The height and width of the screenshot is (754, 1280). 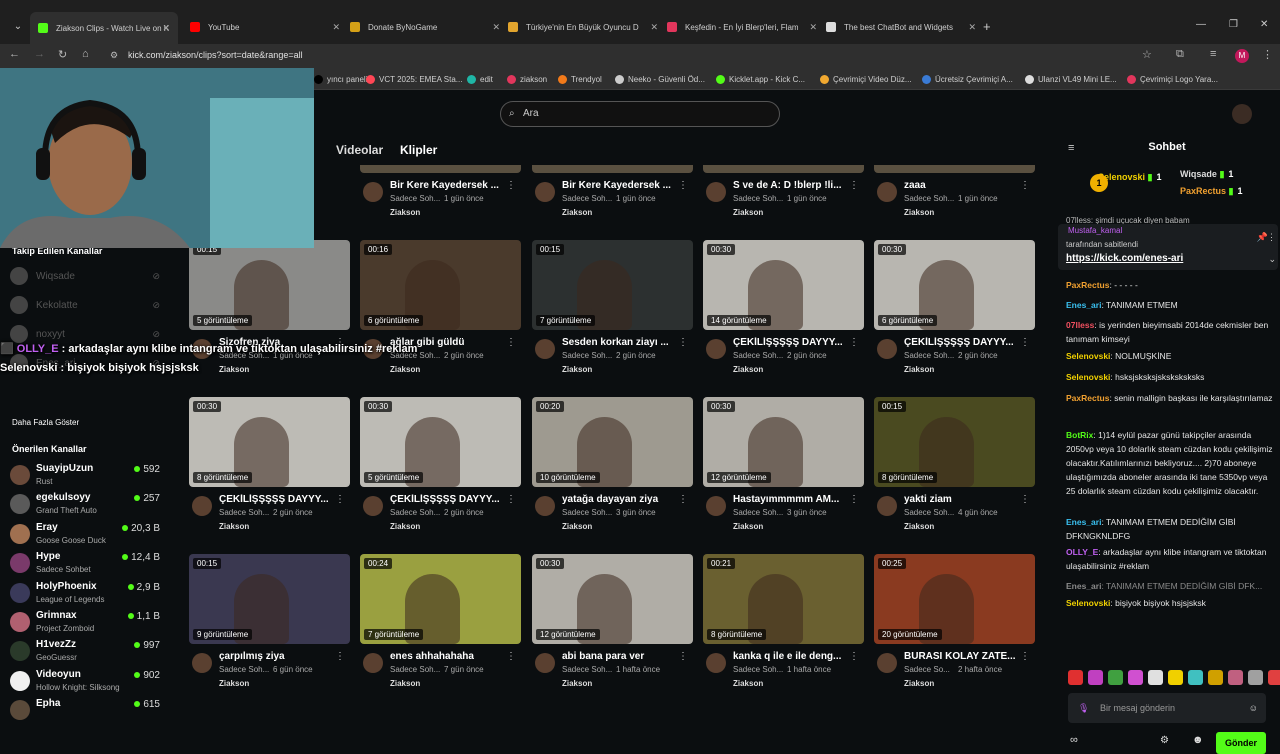 What do you see at coordinates (954, 442) in the screenshot?
I see `clip-thumbnail: 00:15 8 görüntüleme` at bounding box center [954, 442].